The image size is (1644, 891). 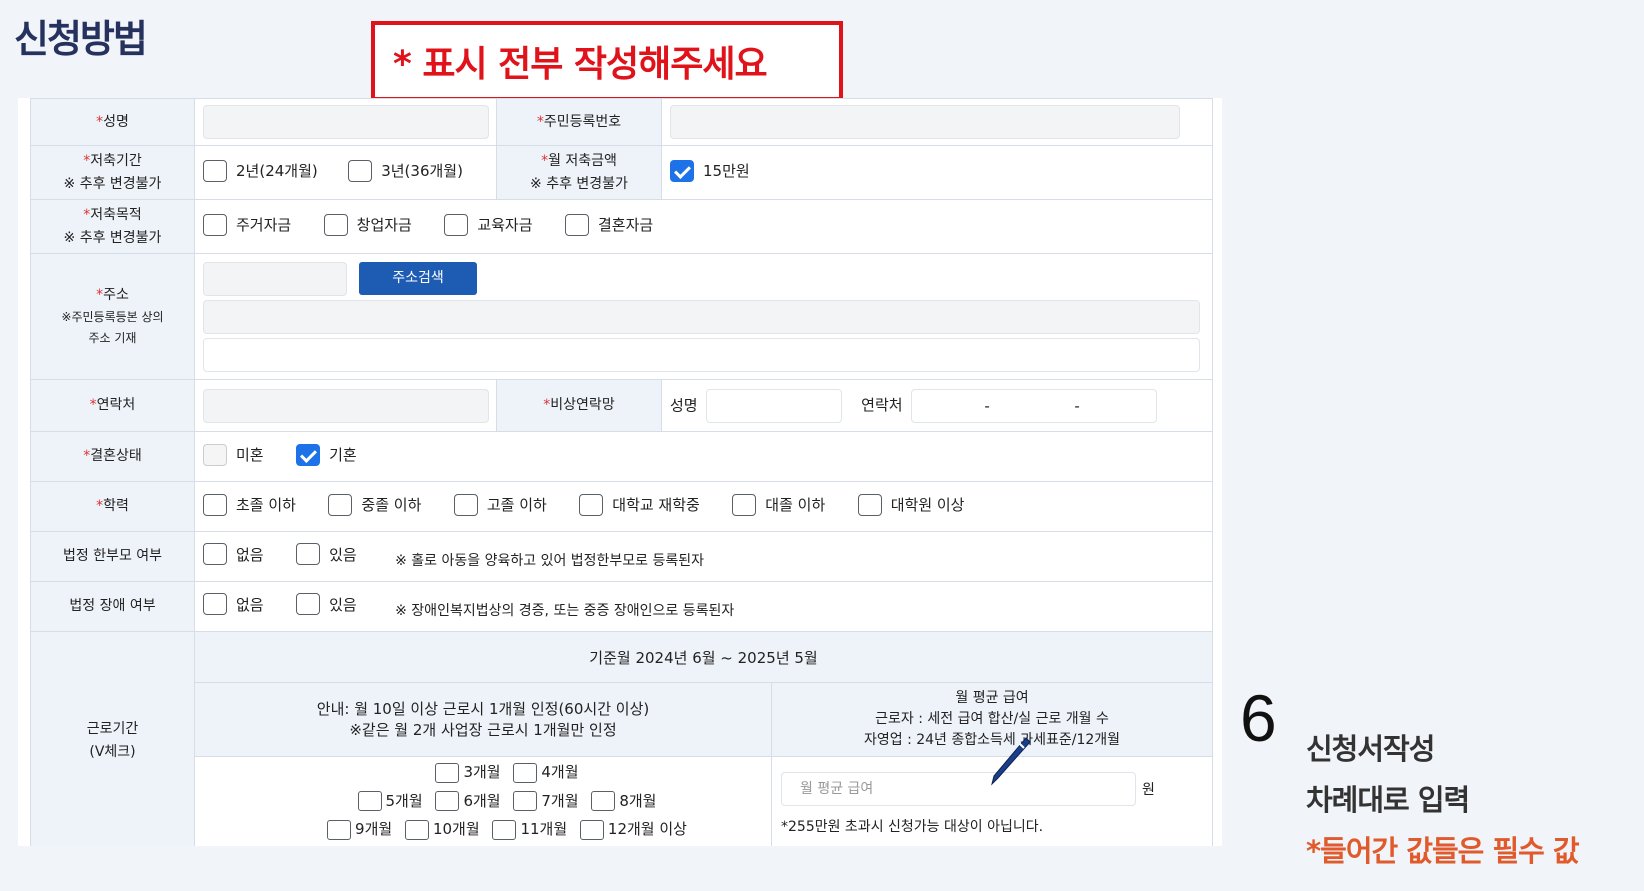 What do you see at coordinates (465, 504) in the screenshot?
I see `education-high-checkbox` at bounding box center [465, 504].